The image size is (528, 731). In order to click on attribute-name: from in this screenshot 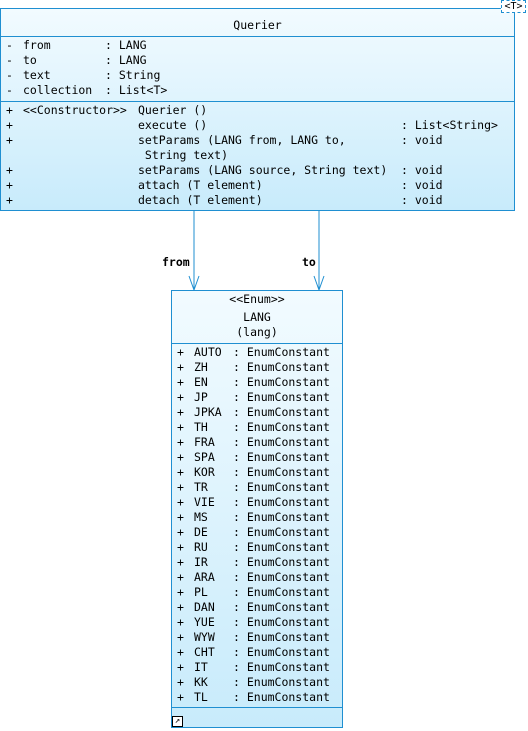, I will do `click(37, 45)`.